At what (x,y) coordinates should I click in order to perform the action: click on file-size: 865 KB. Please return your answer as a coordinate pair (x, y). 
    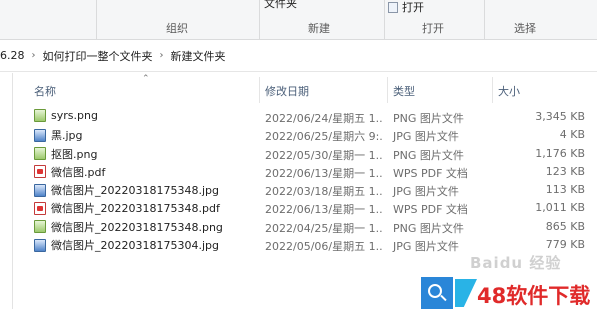
    Looking at the image, I should click on (565, 226).